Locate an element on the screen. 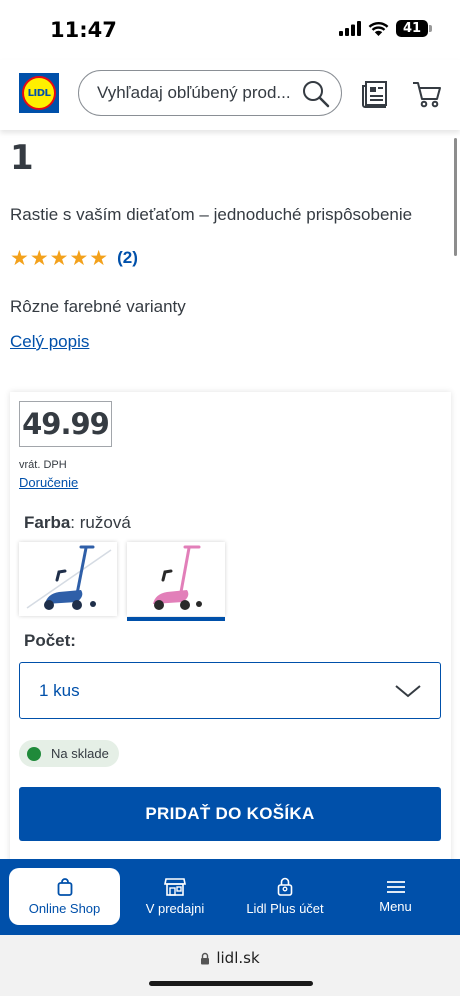  add-to-cart-button: PRIDAŤ DO KOŠÍKA is located at coordinates (230, 814).